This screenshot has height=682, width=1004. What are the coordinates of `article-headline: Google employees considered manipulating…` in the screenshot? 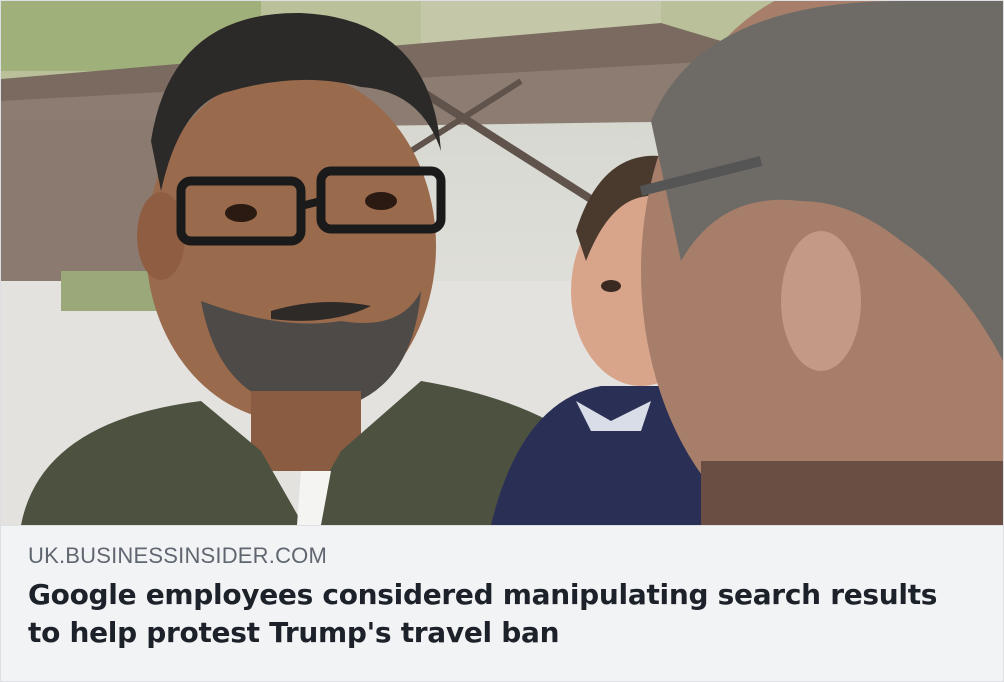 It's located at (501, 614).